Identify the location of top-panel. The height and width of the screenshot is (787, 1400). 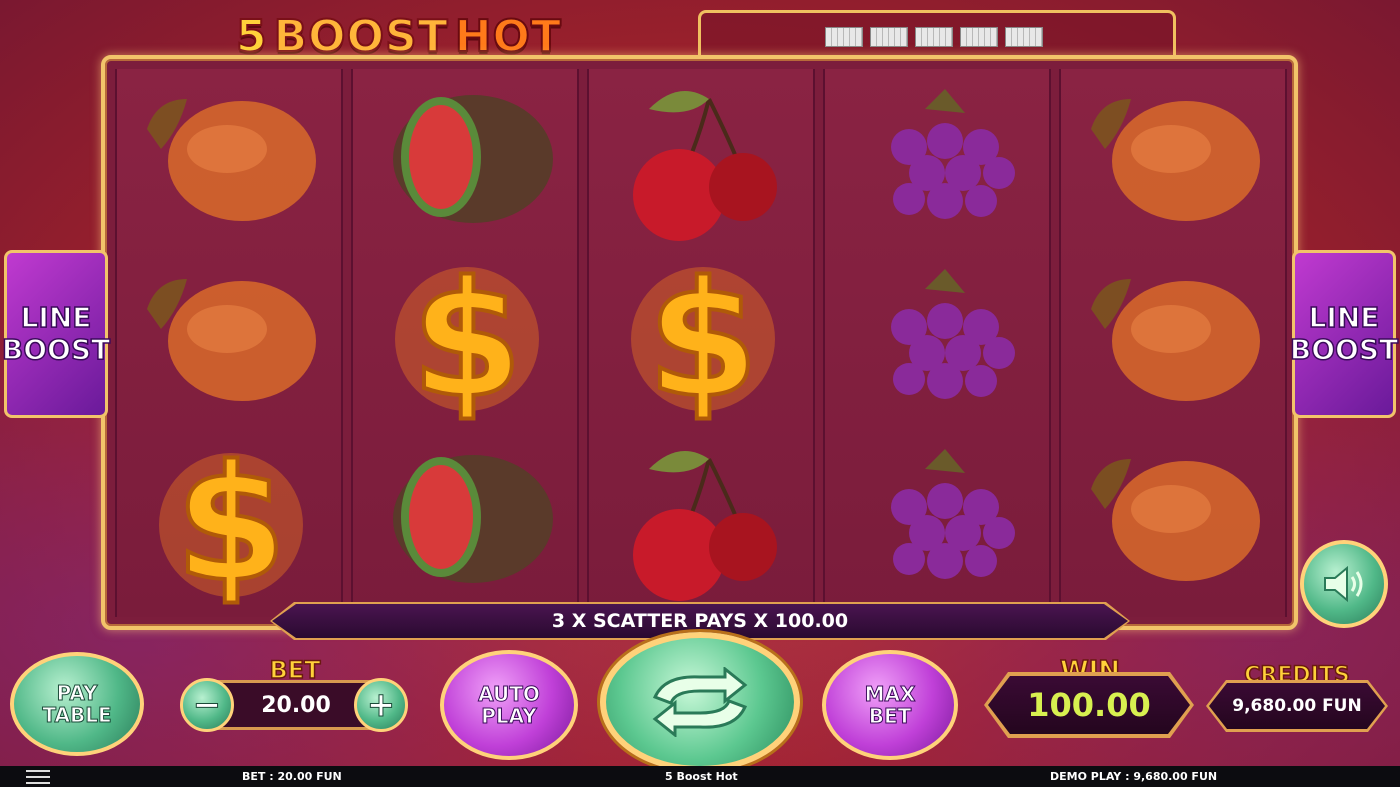
(937, 33).